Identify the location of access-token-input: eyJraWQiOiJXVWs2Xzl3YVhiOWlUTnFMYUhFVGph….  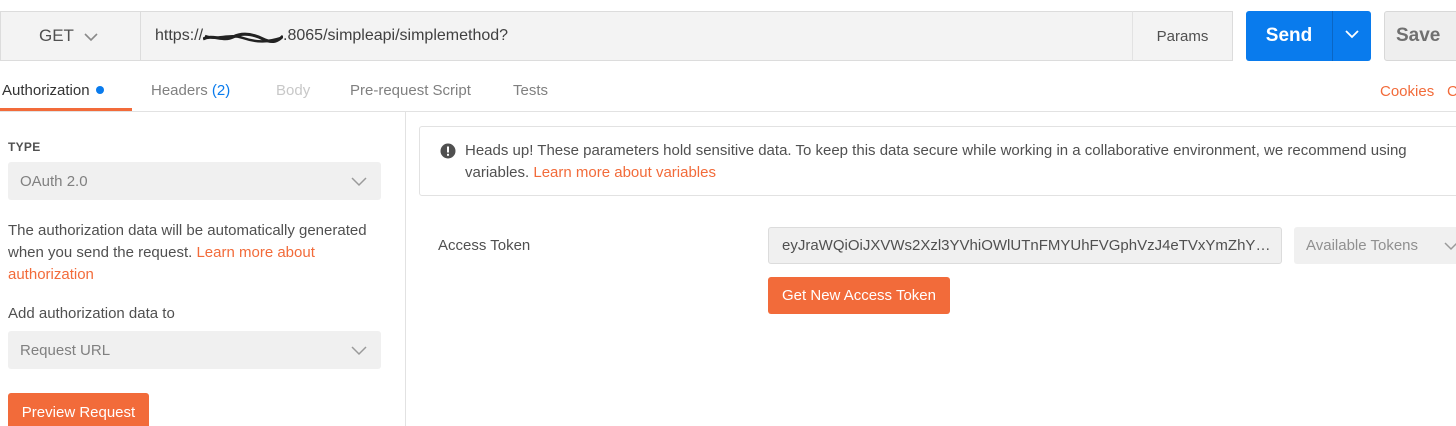
(1025, 245).